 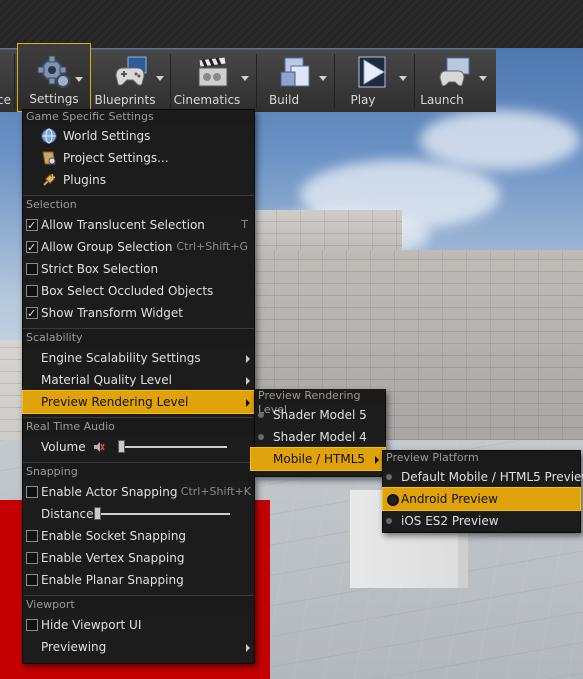 I want to click on menu-item-enable-socket-snapping: Enable Socket Snapping, so click(x=138, y=536).